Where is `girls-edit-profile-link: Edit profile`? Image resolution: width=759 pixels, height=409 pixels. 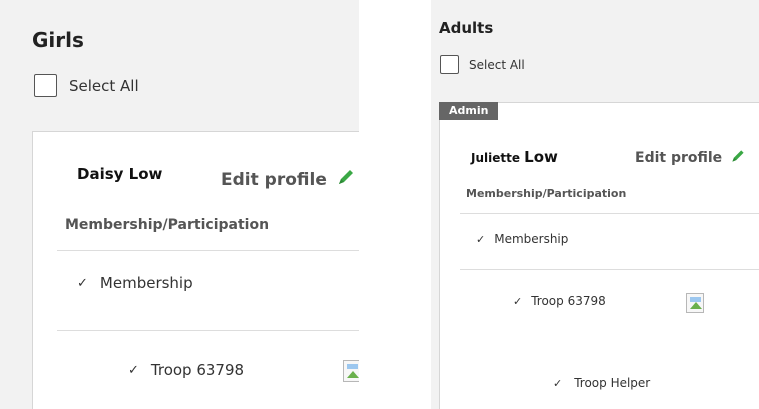 girls-edit-profile-link: Edit profile is located at coordinates (288, 179).